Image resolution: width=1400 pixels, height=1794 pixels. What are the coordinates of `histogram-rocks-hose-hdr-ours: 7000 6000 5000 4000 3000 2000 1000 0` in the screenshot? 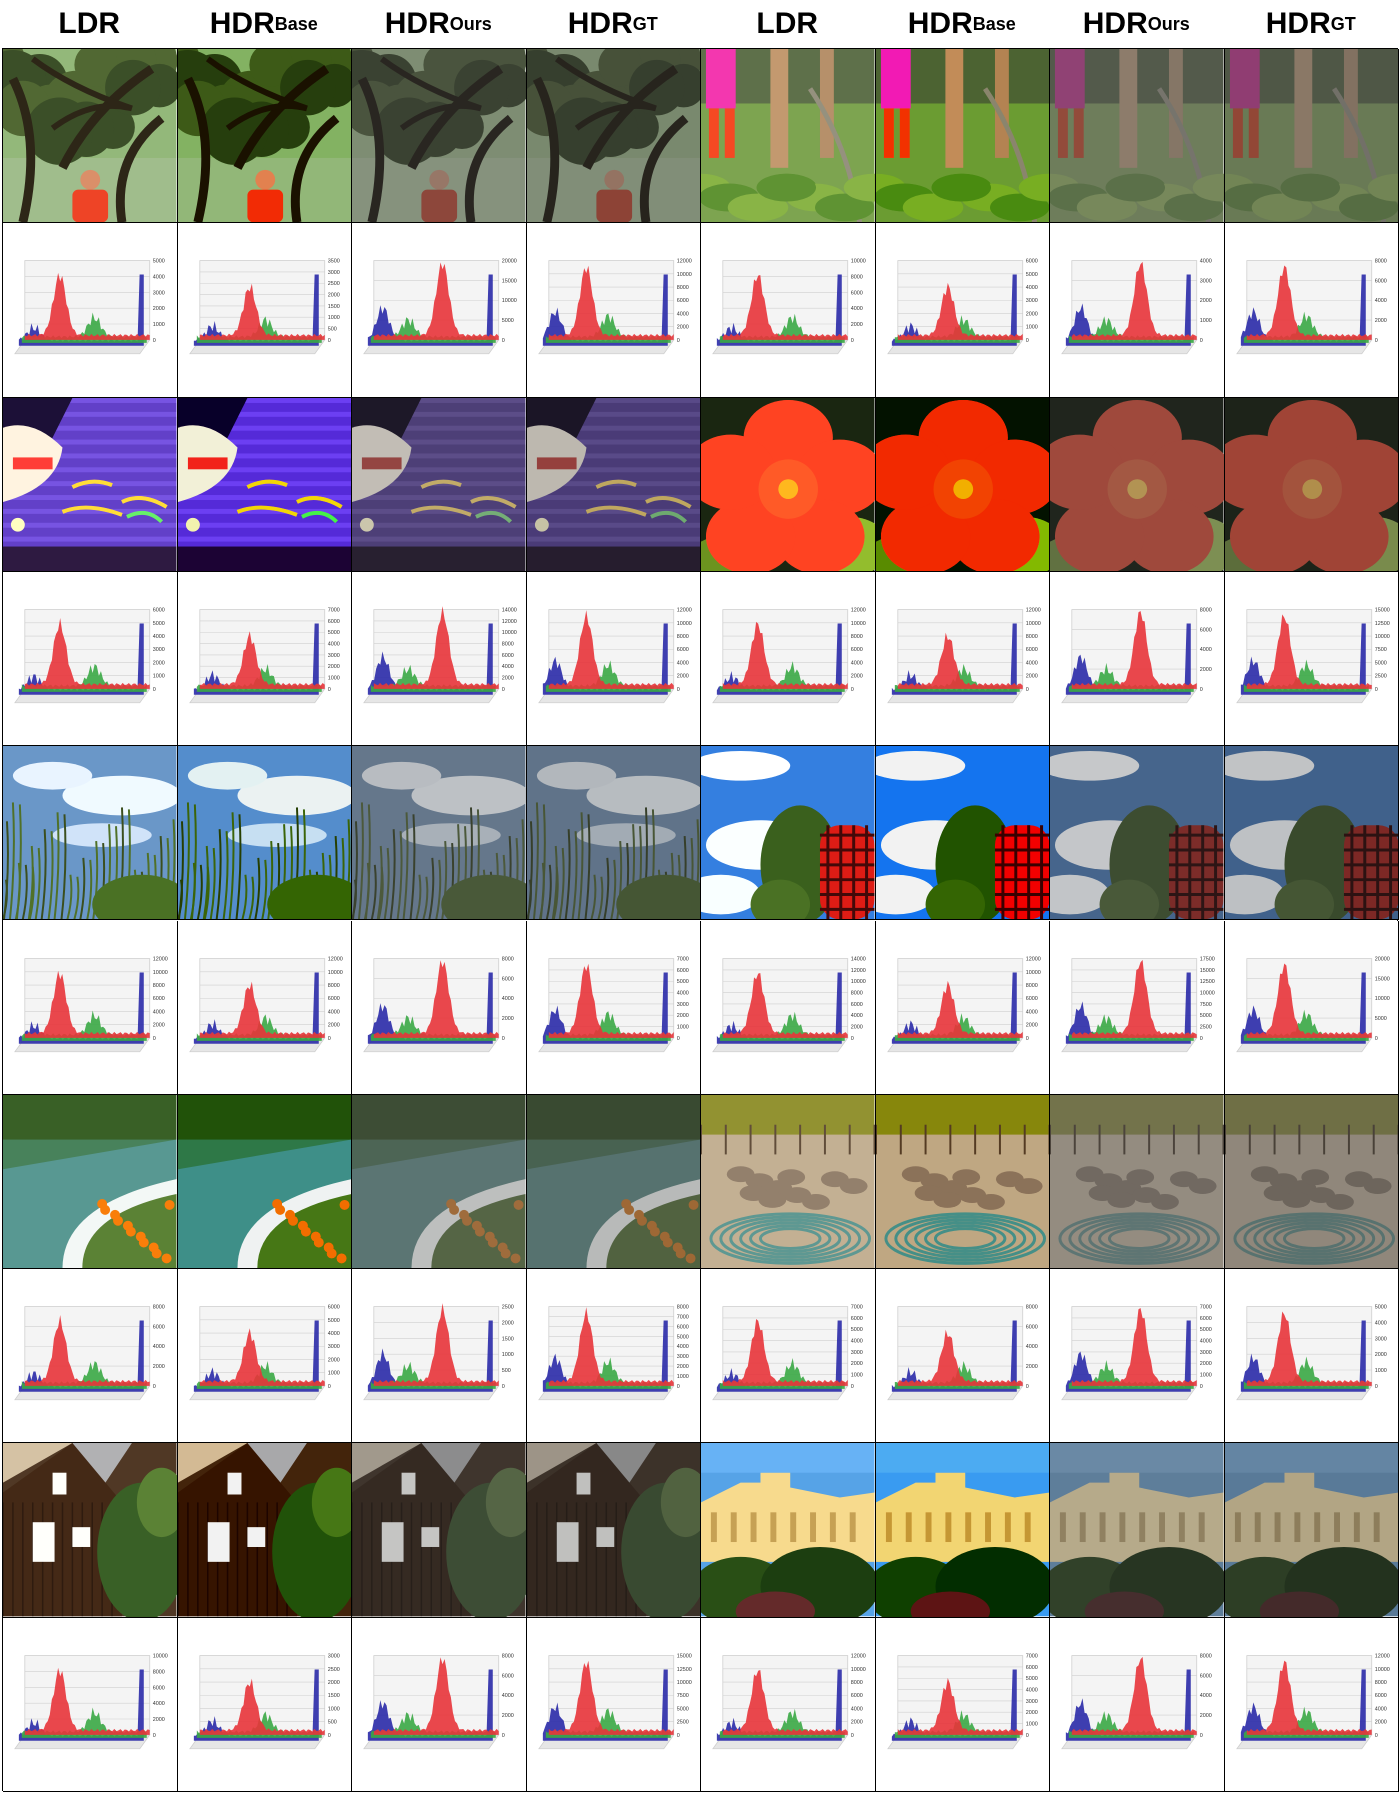 It's located at (1137, 1356).